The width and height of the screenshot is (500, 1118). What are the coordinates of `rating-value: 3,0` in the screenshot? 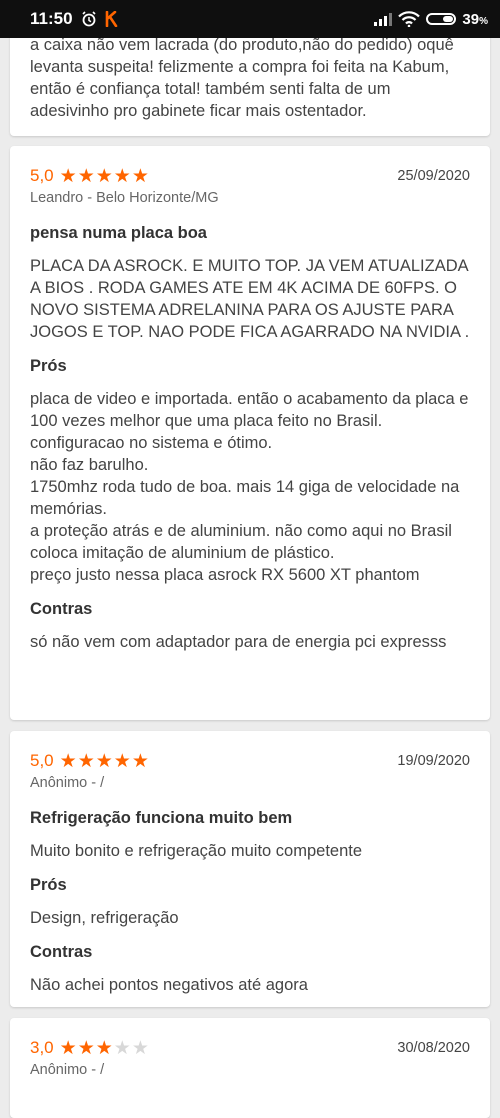 It's located at (42, 1047).